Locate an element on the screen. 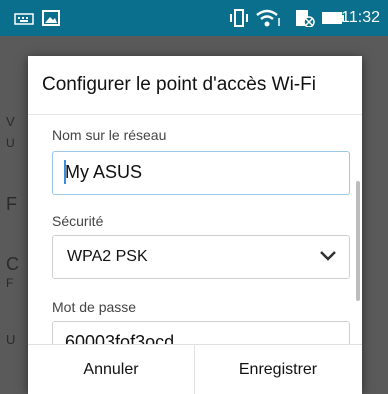 The image size is (388, 394). network-name-input: My ASUS is located at coordinates (201, 173).